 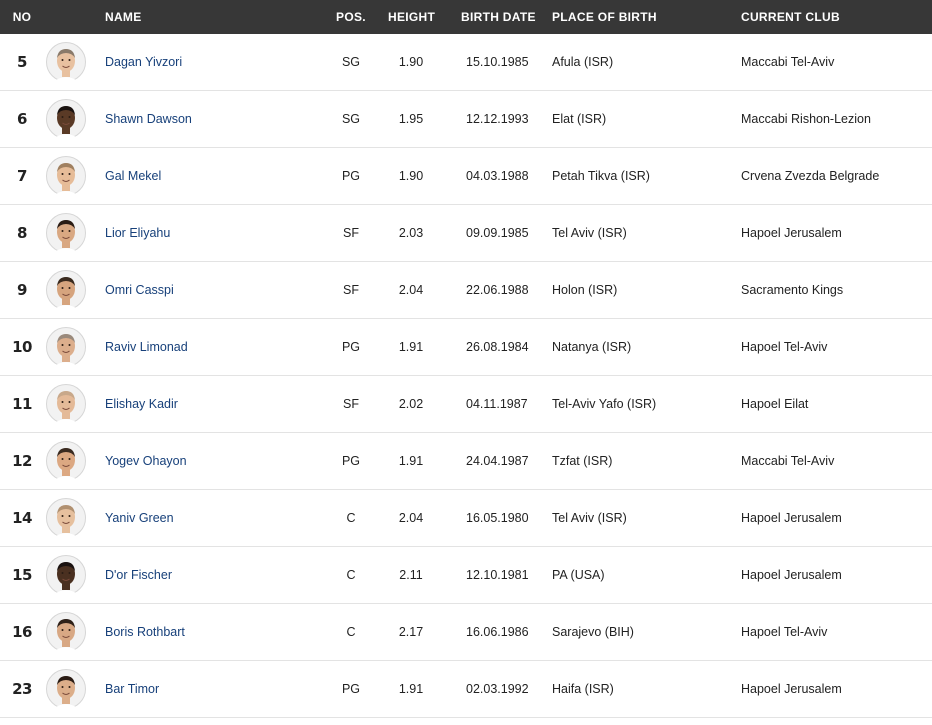 I want to click on player-name-link: Yaniv Green, so click(x=139, y=518).